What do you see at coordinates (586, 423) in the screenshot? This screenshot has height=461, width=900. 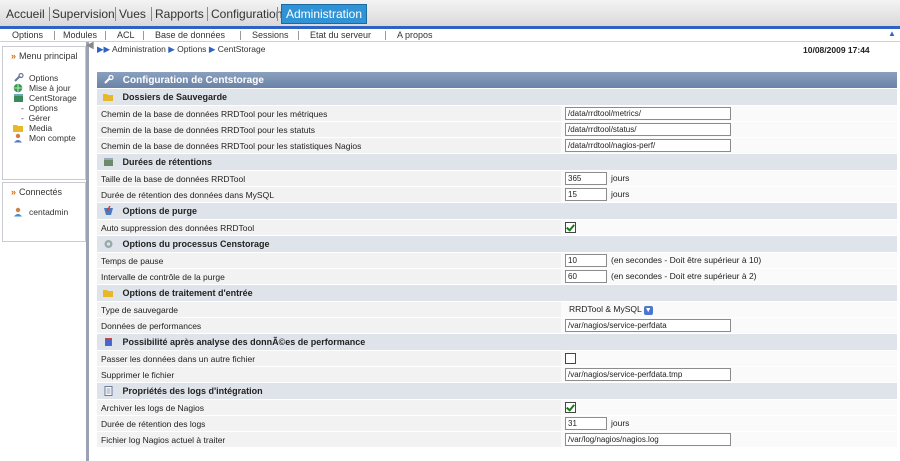 I see `log-retention-input: 31` at bounding box center [586, 423].